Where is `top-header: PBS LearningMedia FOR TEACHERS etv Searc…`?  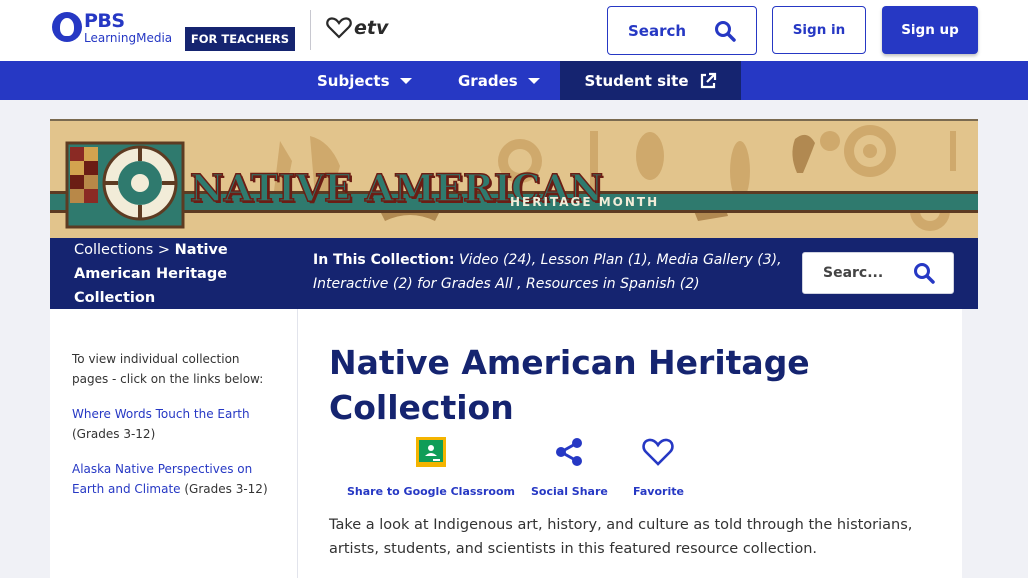 top-header: PBS LearningMedia FOR TEACHERS etv Searc… is located at coordinates (514, 30).